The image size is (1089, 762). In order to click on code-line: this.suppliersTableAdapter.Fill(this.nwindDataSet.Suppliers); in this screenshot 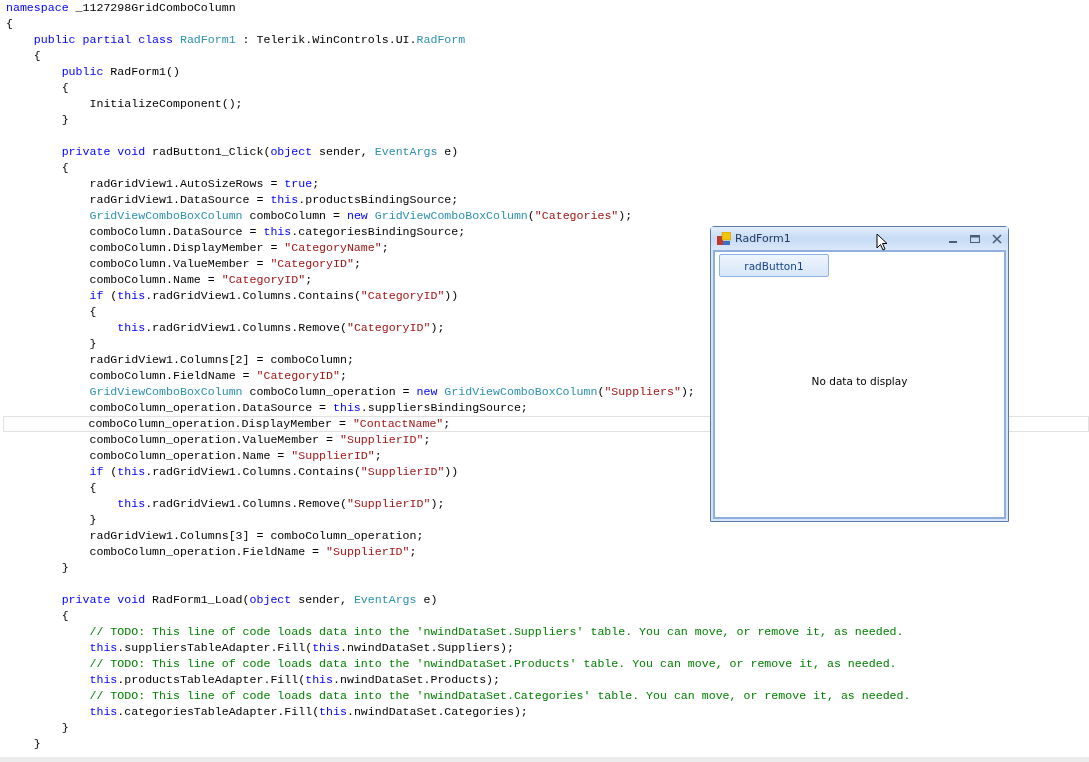, I will do `click(301, 648)`.